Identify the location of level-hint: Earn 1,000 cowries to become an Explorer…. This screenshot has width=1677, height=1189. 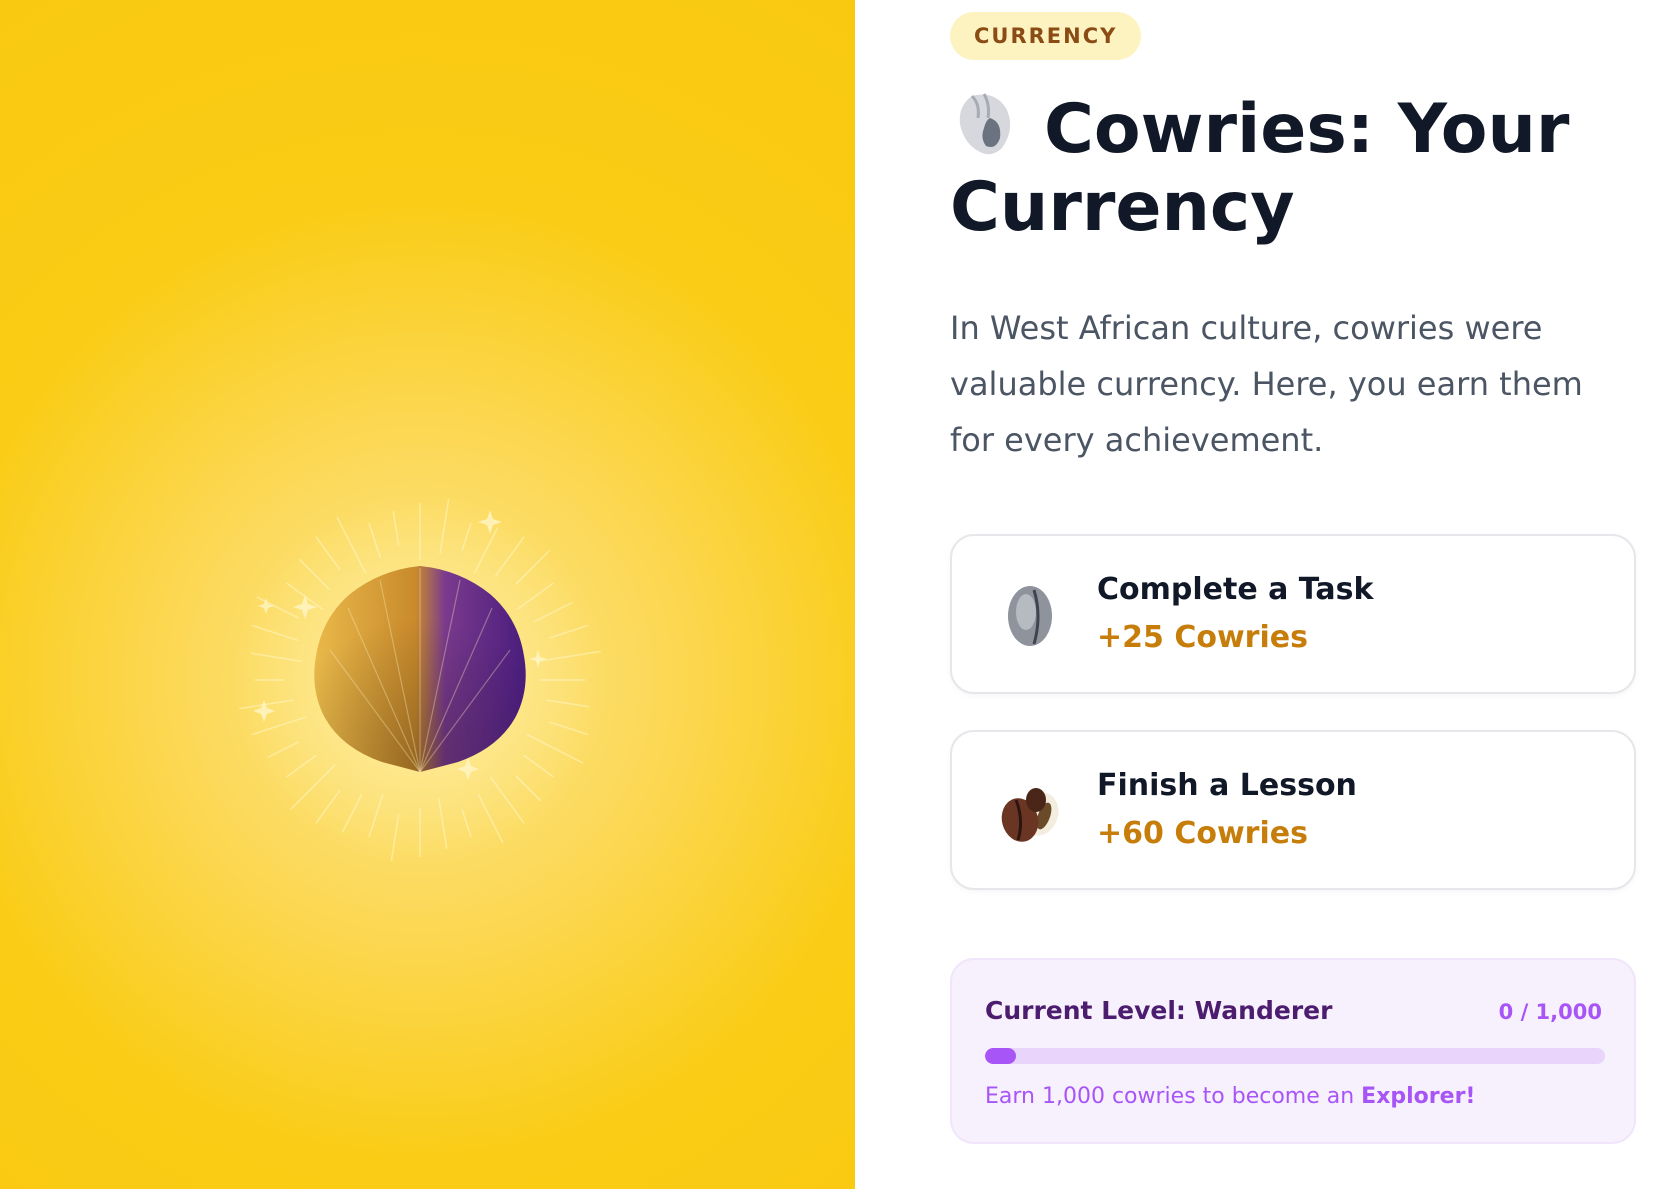
(1230, 1096).